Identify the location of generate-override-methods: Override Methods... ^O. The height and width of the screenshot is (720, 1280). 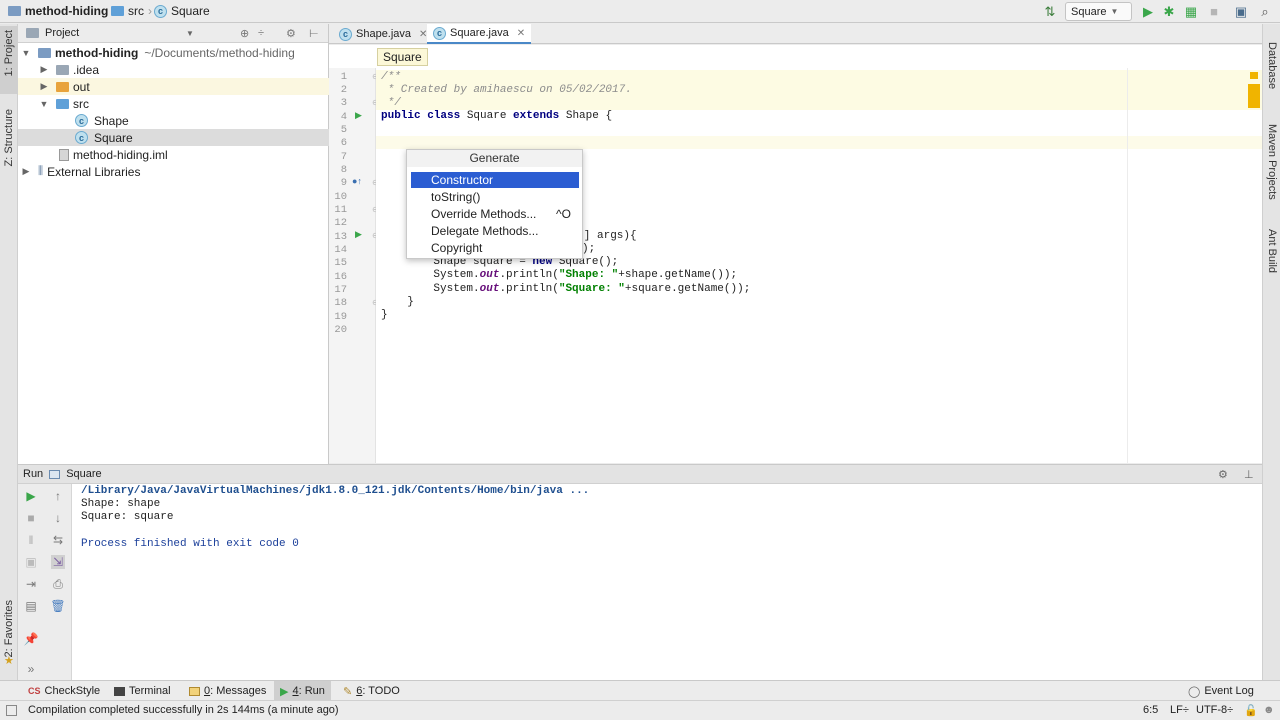
(495, 214).